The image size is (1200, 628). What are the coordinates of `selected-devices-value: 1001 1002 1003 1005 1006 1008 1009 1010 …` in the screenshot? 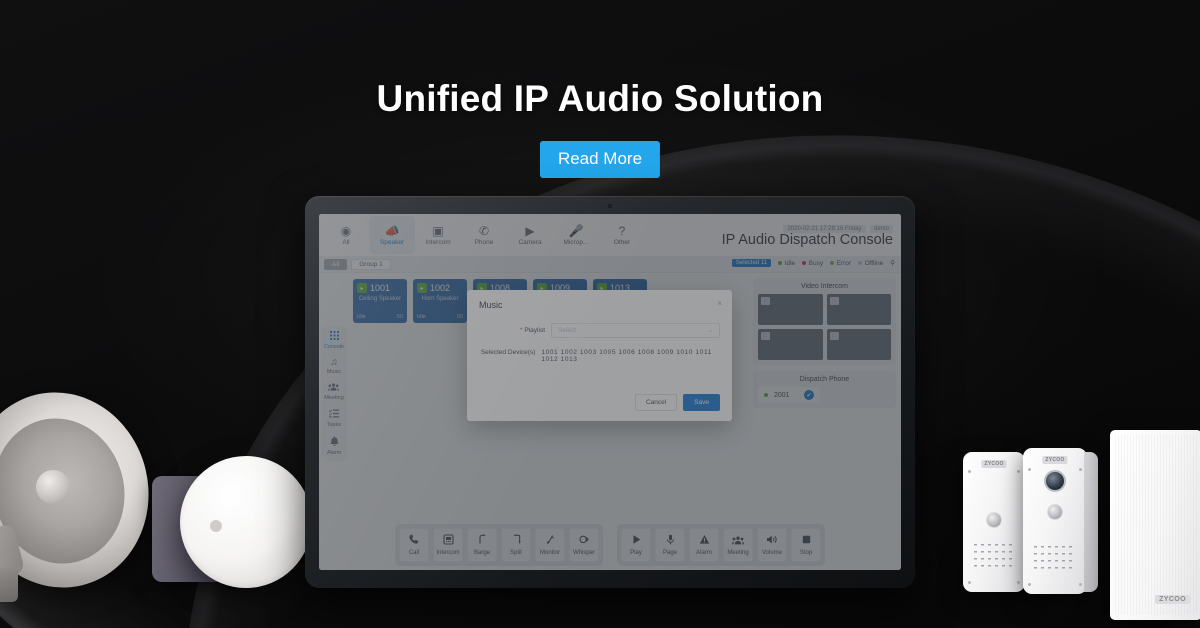 It's located at (626, 356).